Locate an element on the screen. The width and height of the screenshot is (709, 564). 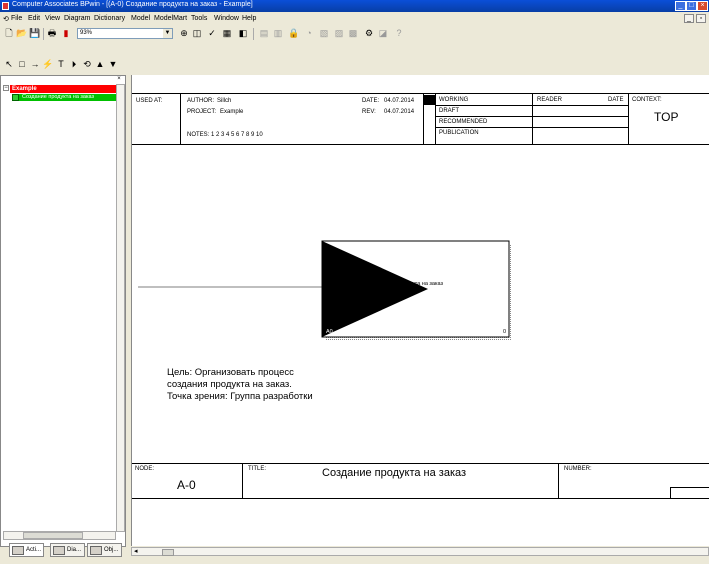
node-value: A-0 is located at coordinates (186, 485).